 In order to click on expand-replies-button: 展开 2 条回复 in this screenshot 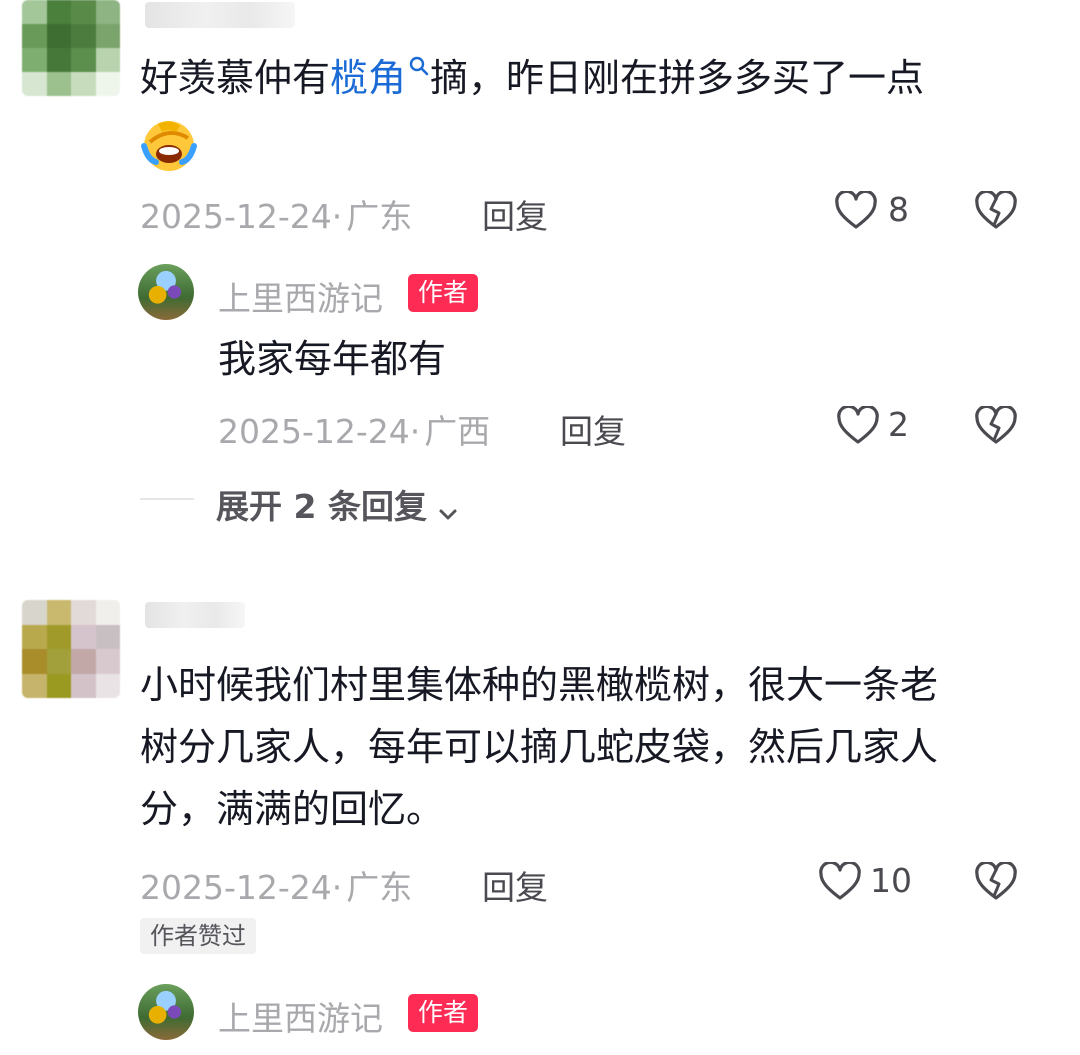, I will do `click(338, 504)`.